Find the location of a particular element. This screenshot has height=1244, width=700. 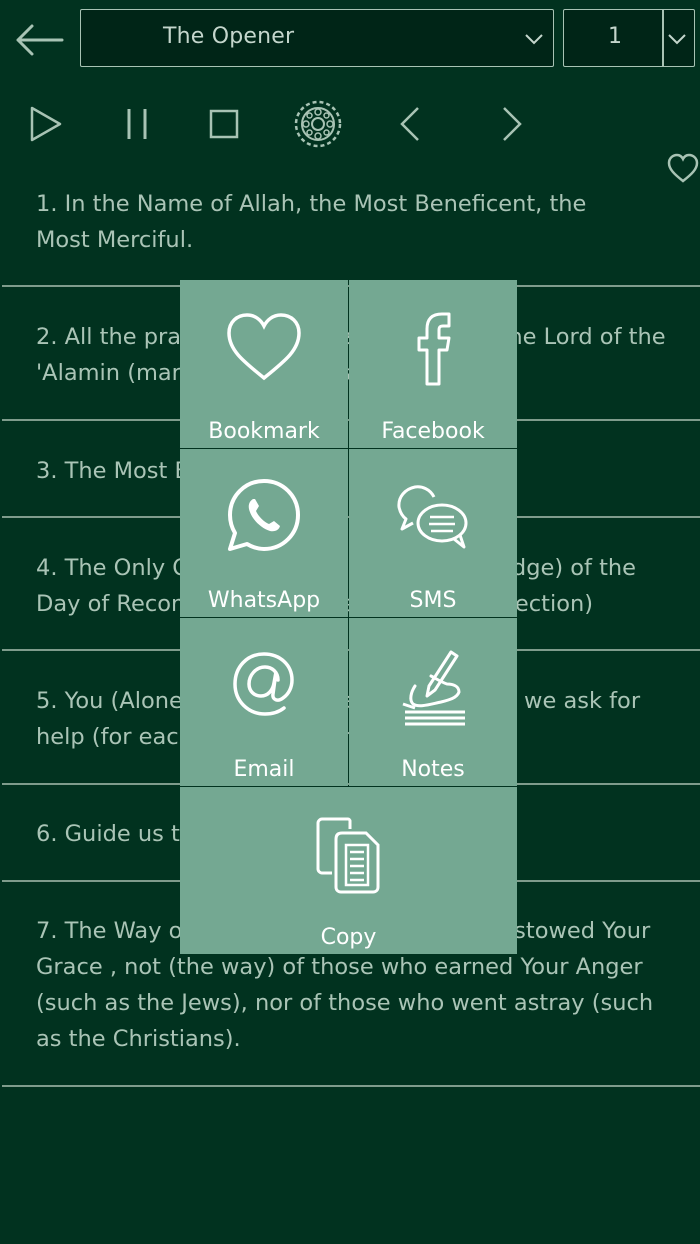

settings-button is located at coordinates (318, 124).